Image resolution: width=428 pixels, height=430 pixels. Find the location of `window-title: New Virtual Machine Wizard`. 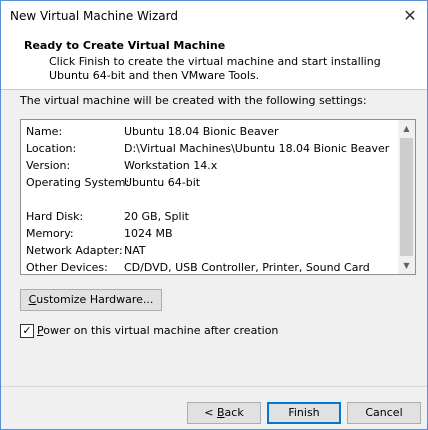

window-title: New Virtual Machine Wizard is located at coordinates (94, 16).